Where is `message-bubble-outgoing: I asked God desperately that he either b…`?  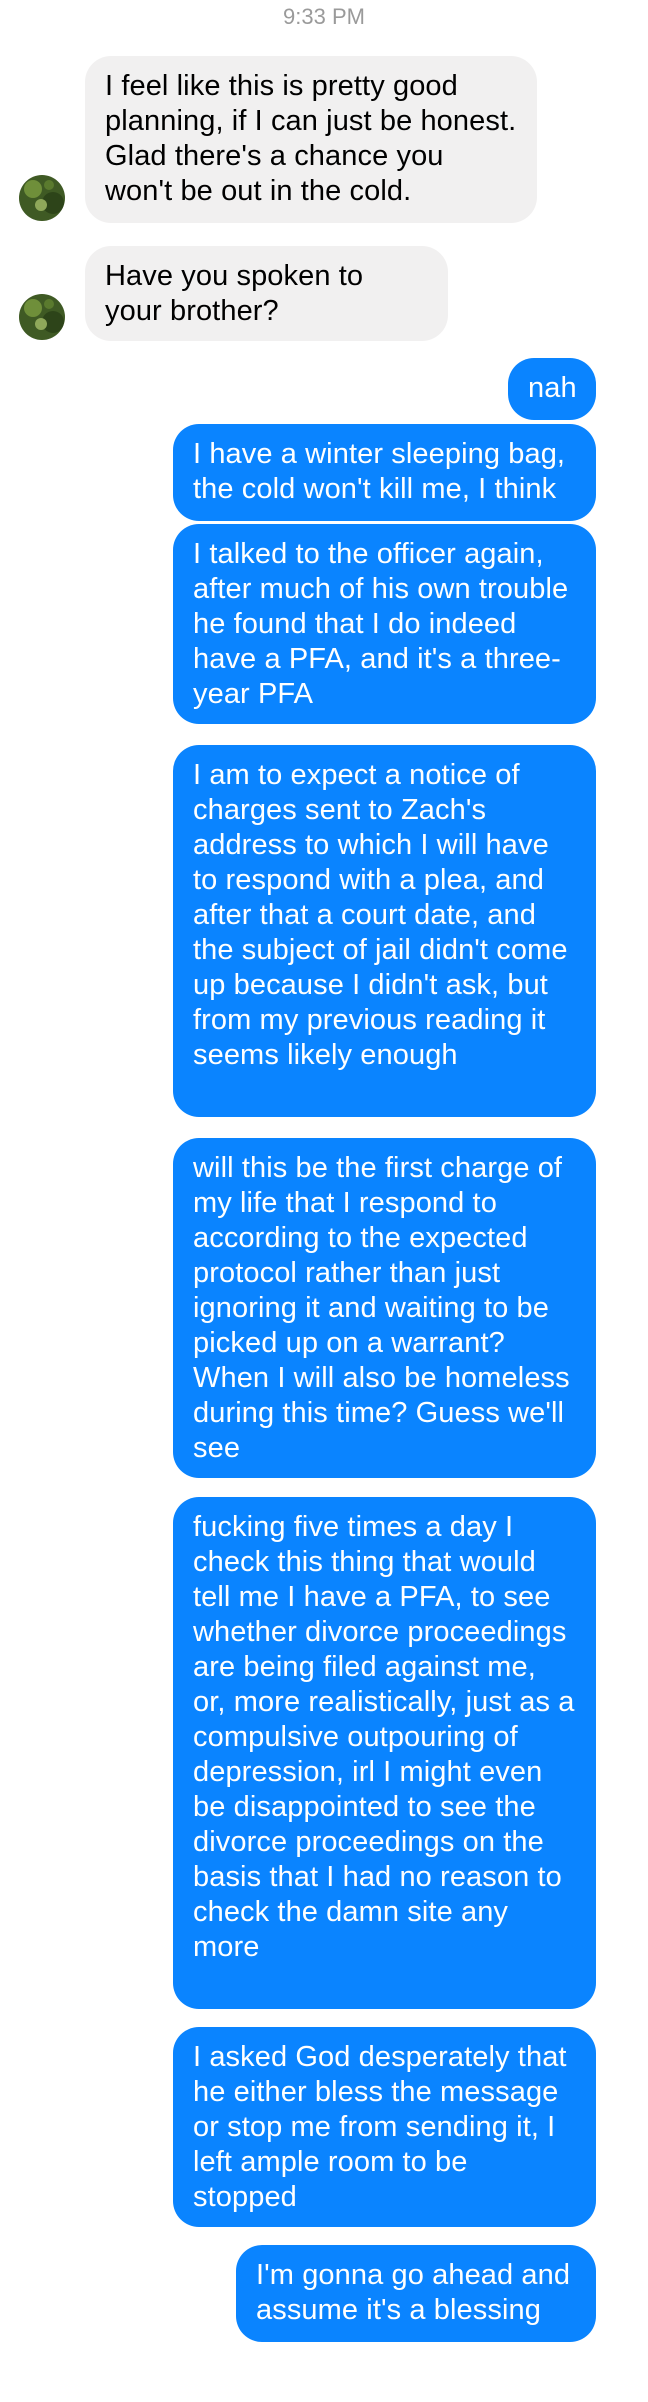
message-bubble-outgoing: I asked God desperately that he either b… is located at coordinates (384, 2127).